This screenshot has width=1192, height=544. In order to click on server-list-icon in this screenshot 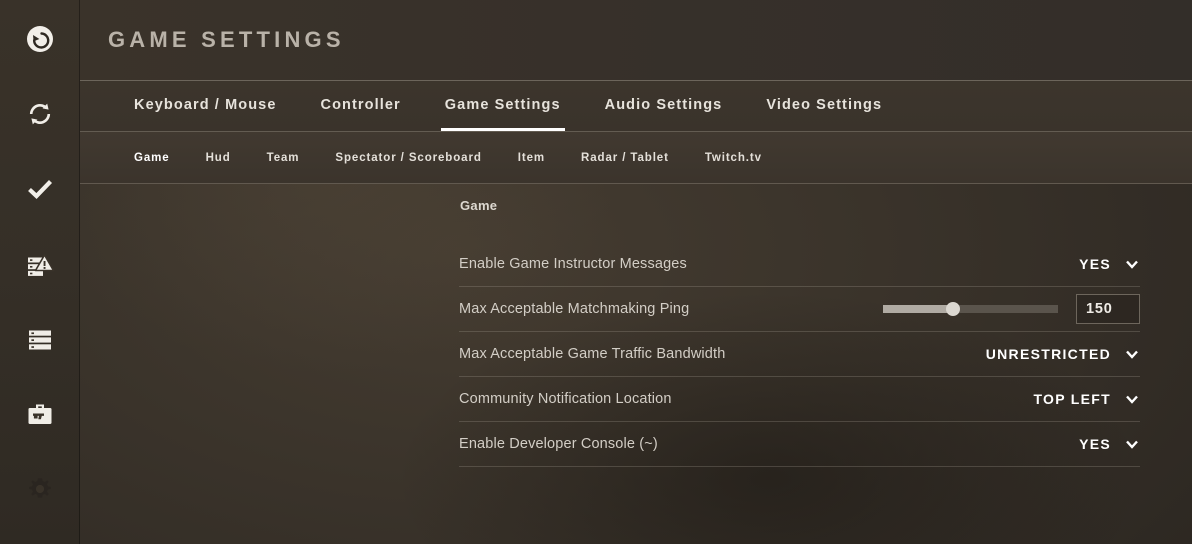, I will do `click(40, 339)`.